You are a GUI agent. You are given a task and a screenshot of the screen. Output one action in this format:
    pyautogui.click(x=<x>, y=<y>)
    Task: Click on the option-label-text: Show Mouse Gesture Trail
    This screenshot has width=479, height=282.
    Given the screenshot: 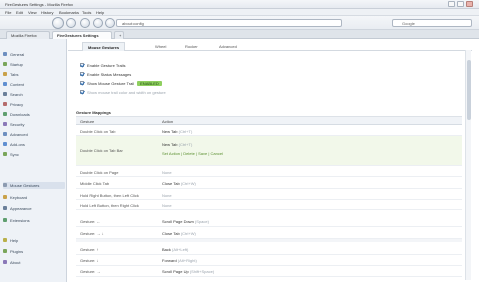 What is the action you would take?
    pyautogui.click(x=111, y=83)
    